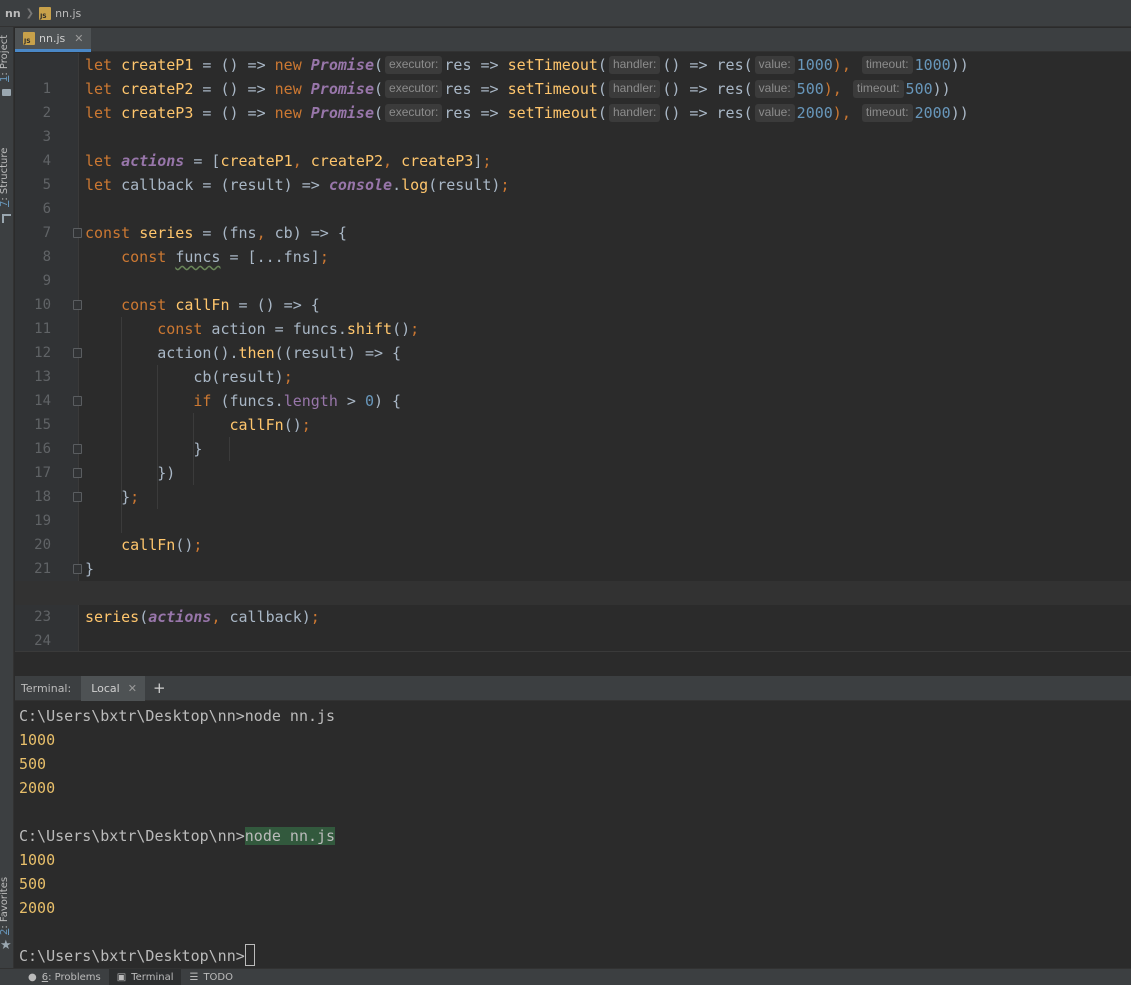 The height and width of the screenshot is (985, 1131). Describe the element at coordinates (5, 906) in the screenshot. I see `favorites-tool-tab: 2: Favorites` at that location.